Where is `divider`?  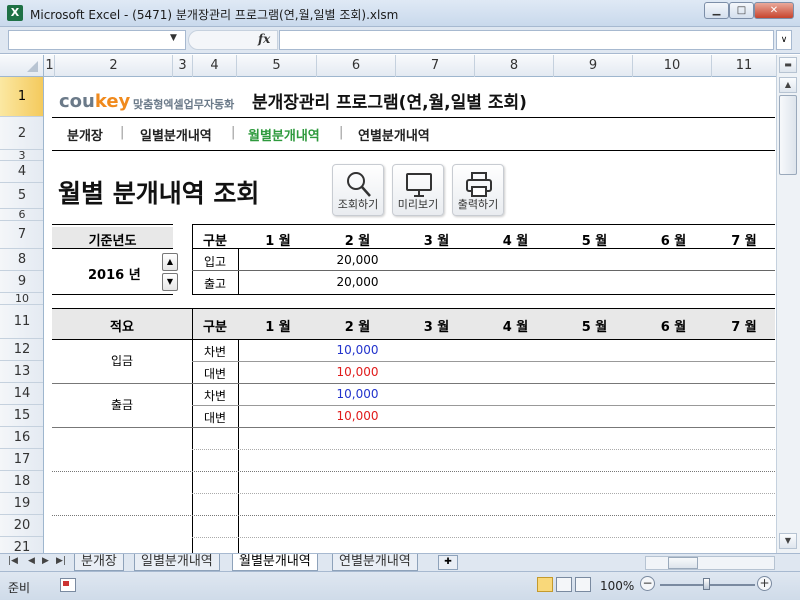 divider is located at coordinates (413, 117).